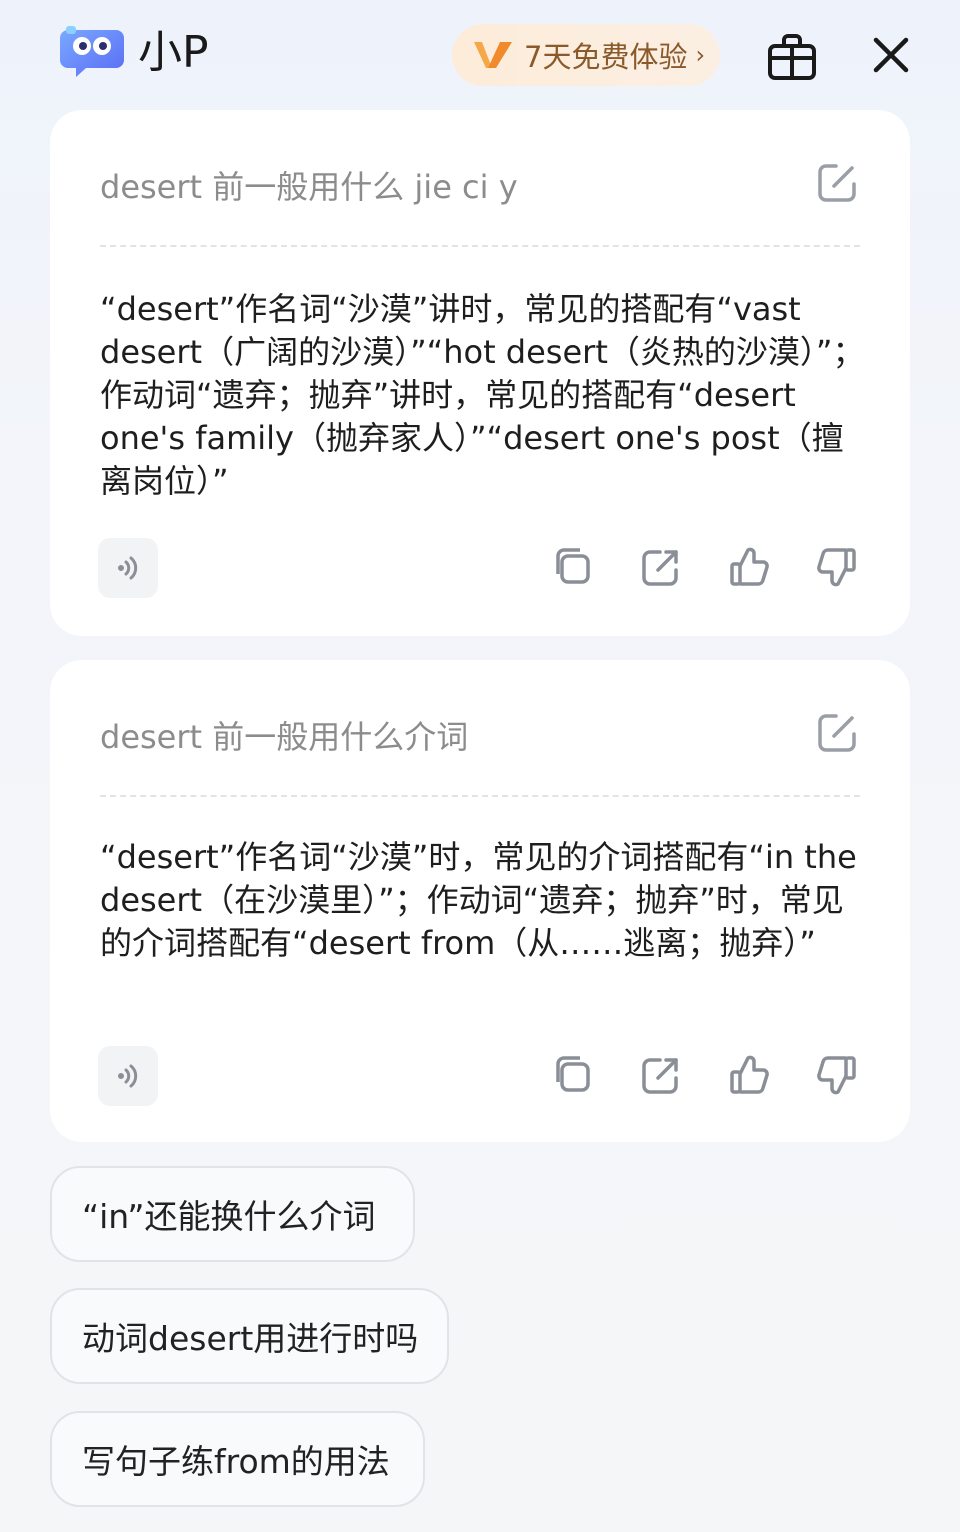  Describe the element at coordinates (232, 1214) in the screenshot. I see `suggestion-chip: “in”还能换什么介词` at that location.